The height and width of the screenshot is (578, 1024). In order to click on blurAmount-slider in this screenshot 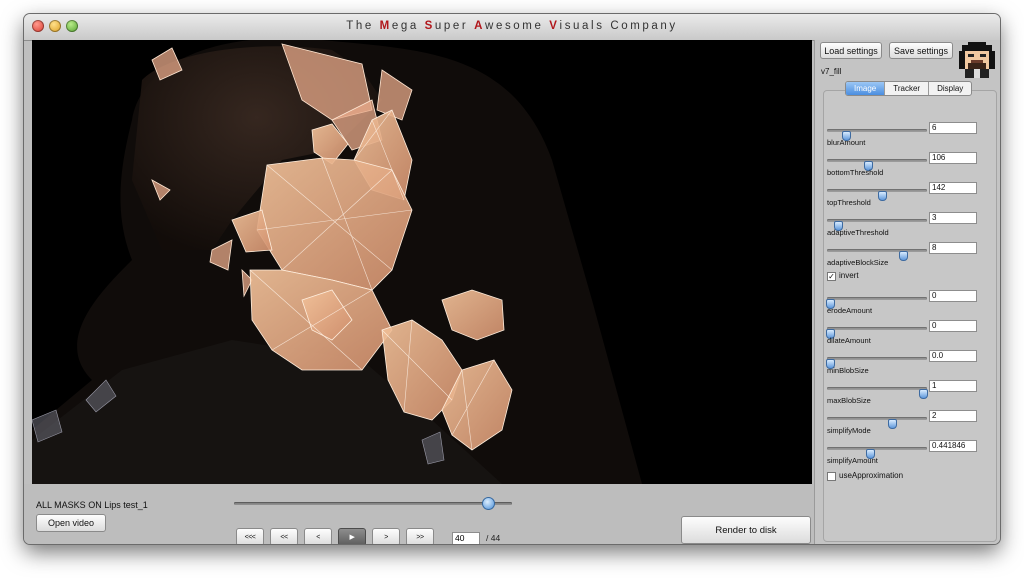, I will do `click(877, 135)`.